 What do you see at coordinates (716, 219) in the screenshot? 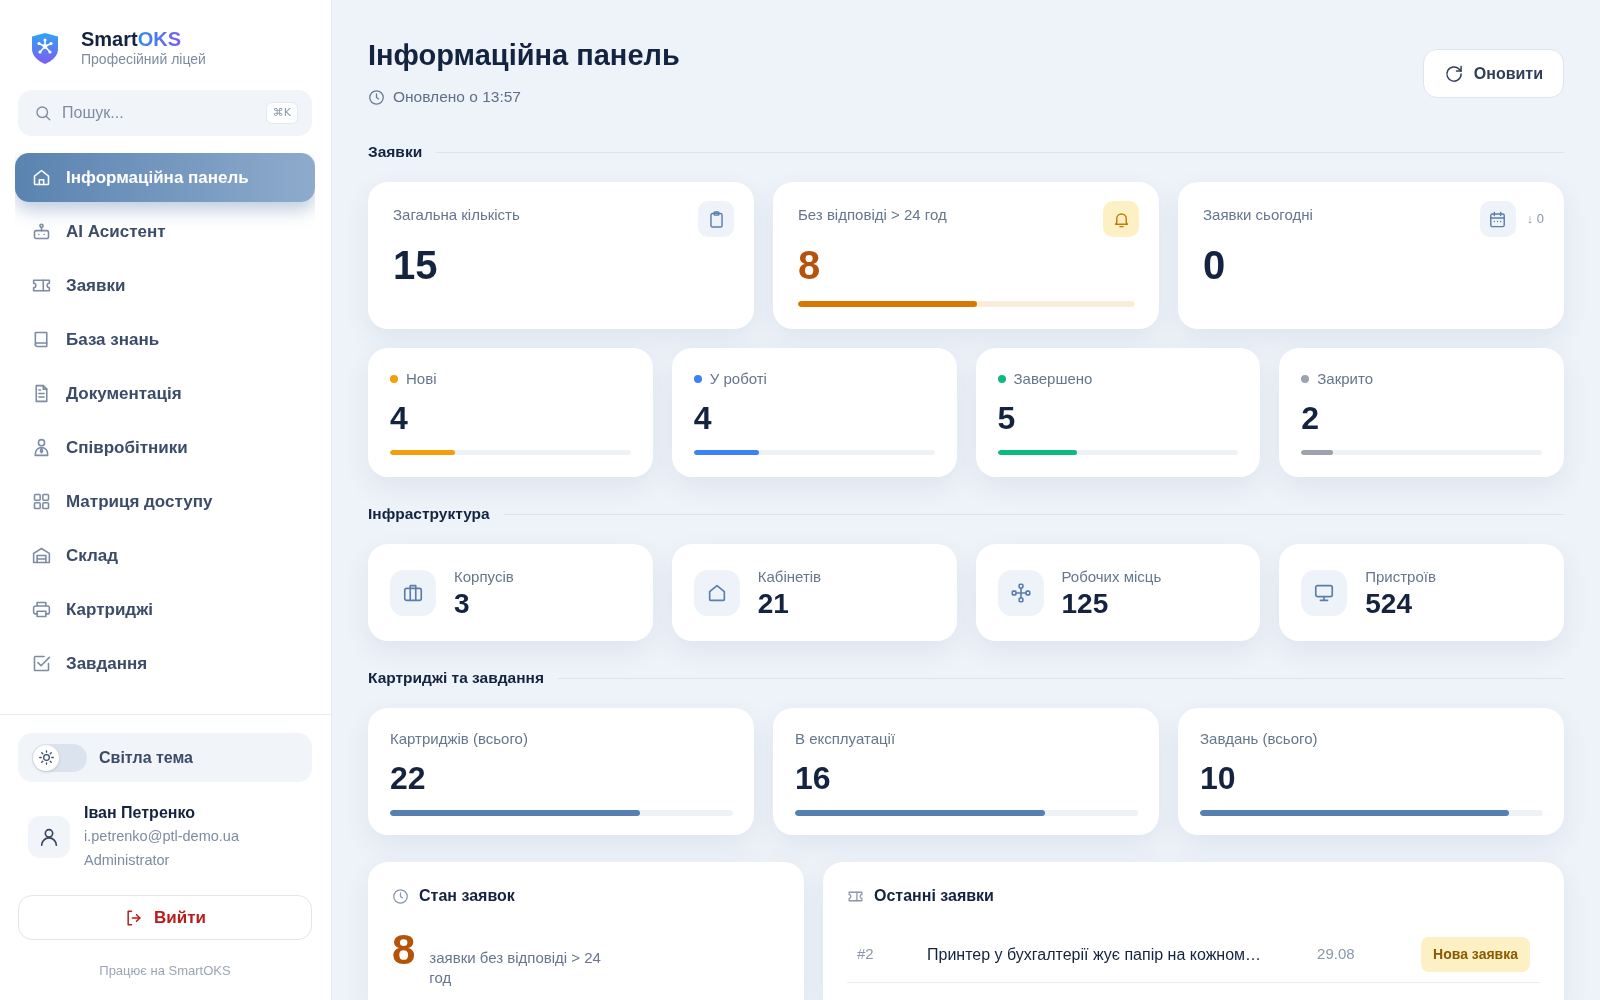
I see `clipboard-icon` at bounding box center [716, 219].